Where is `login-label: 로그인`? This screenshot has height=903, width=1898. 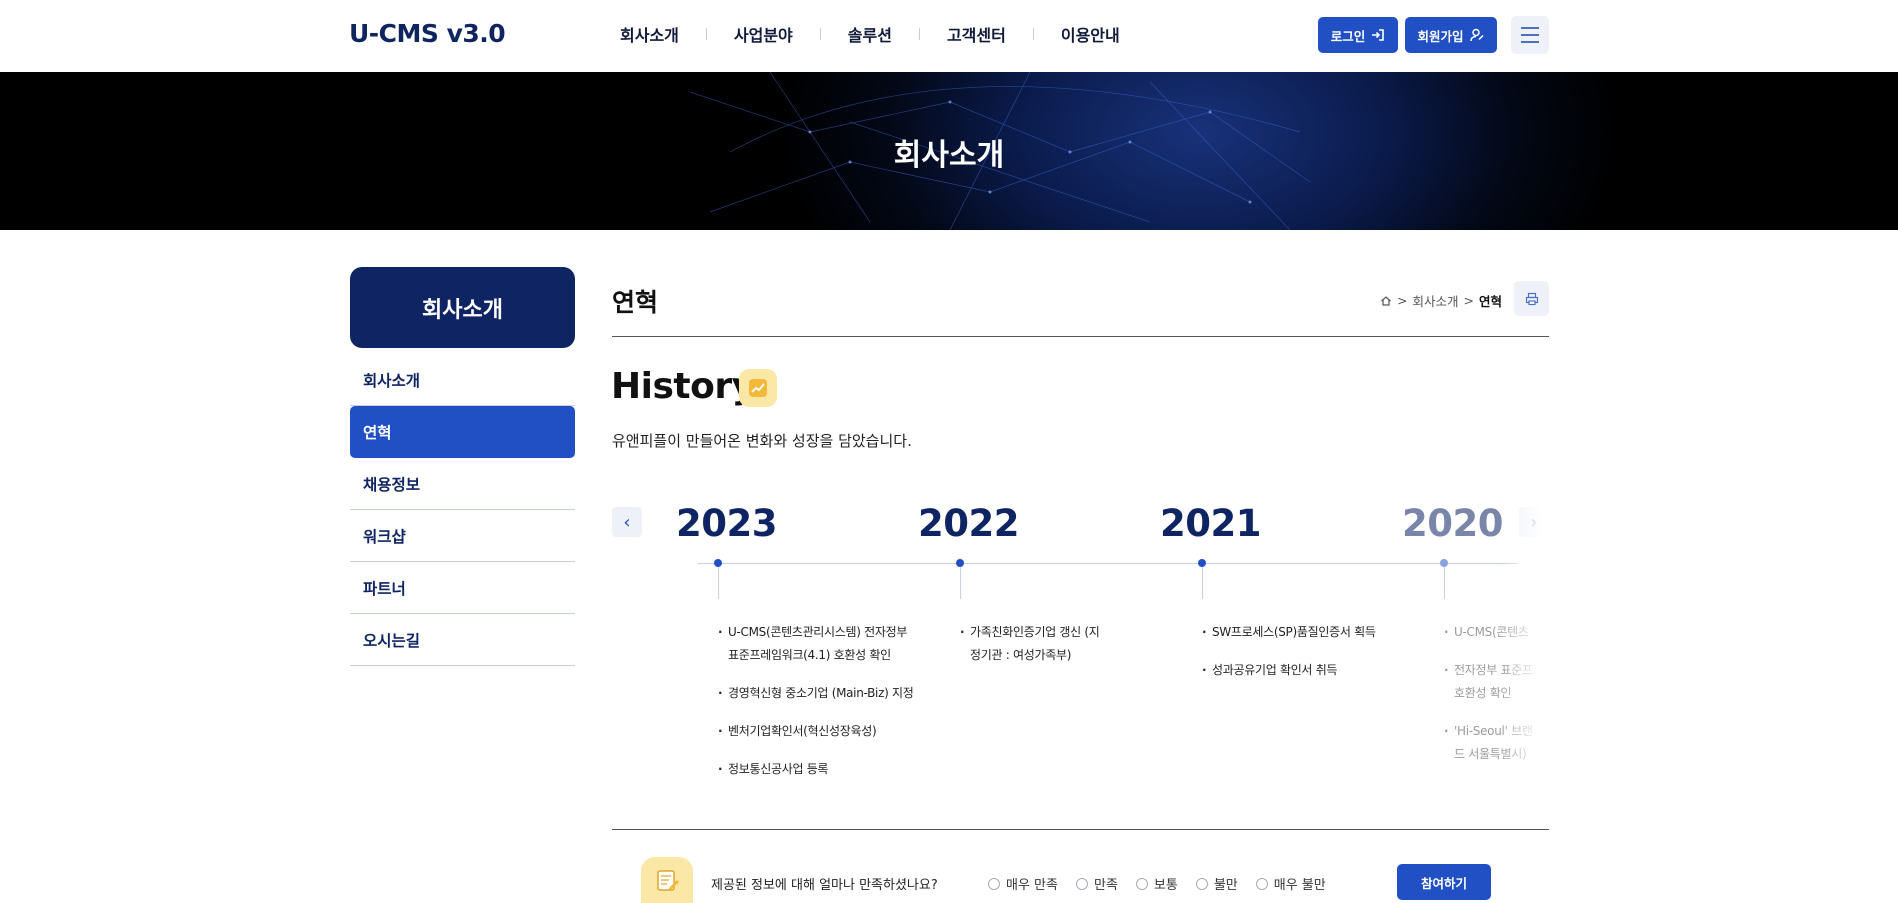 login-label: 로그인 is located at coordinates (1348, 36).